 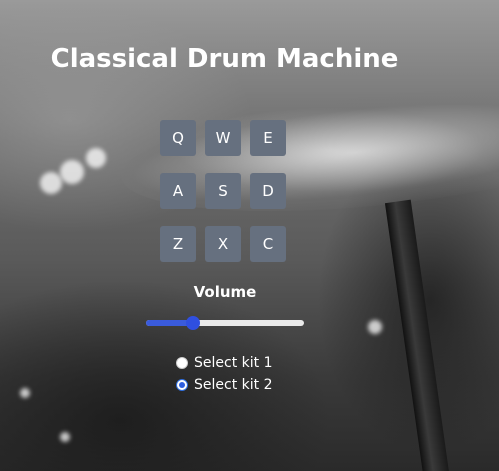 I want to click on kit-2-radio, so click(x=182, y=385).